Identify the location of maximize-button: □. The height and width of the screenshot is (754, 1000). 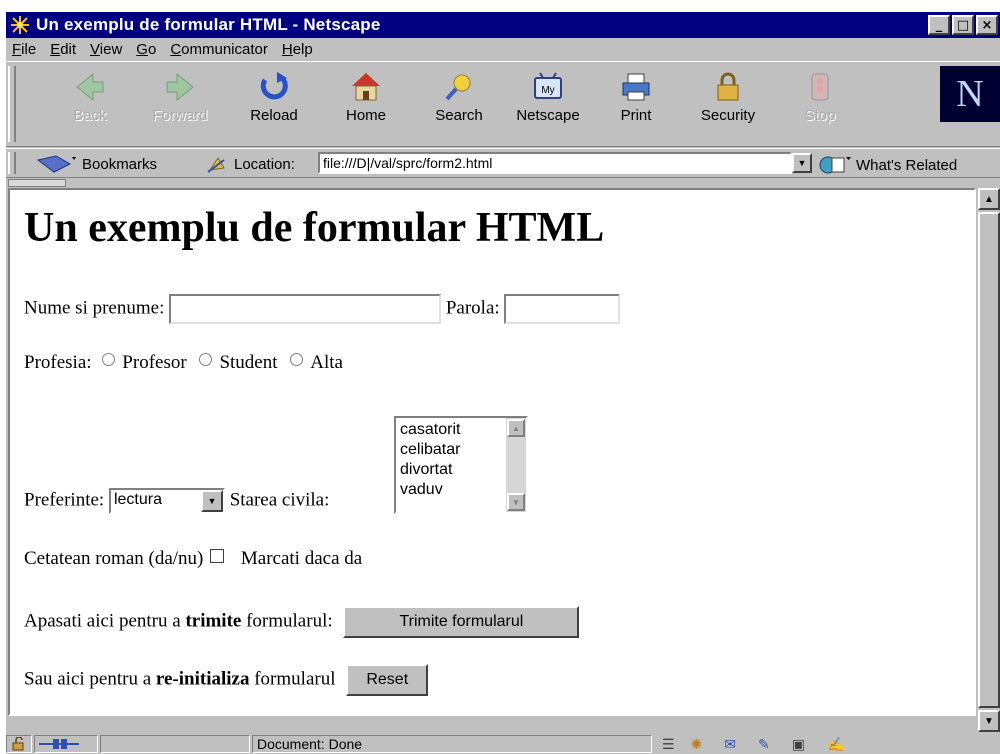
(963, 25).